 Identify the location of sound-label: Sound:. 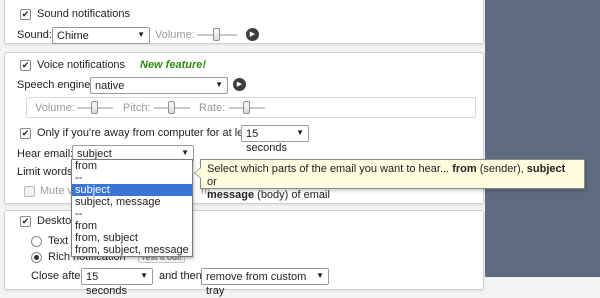
(34, 35).